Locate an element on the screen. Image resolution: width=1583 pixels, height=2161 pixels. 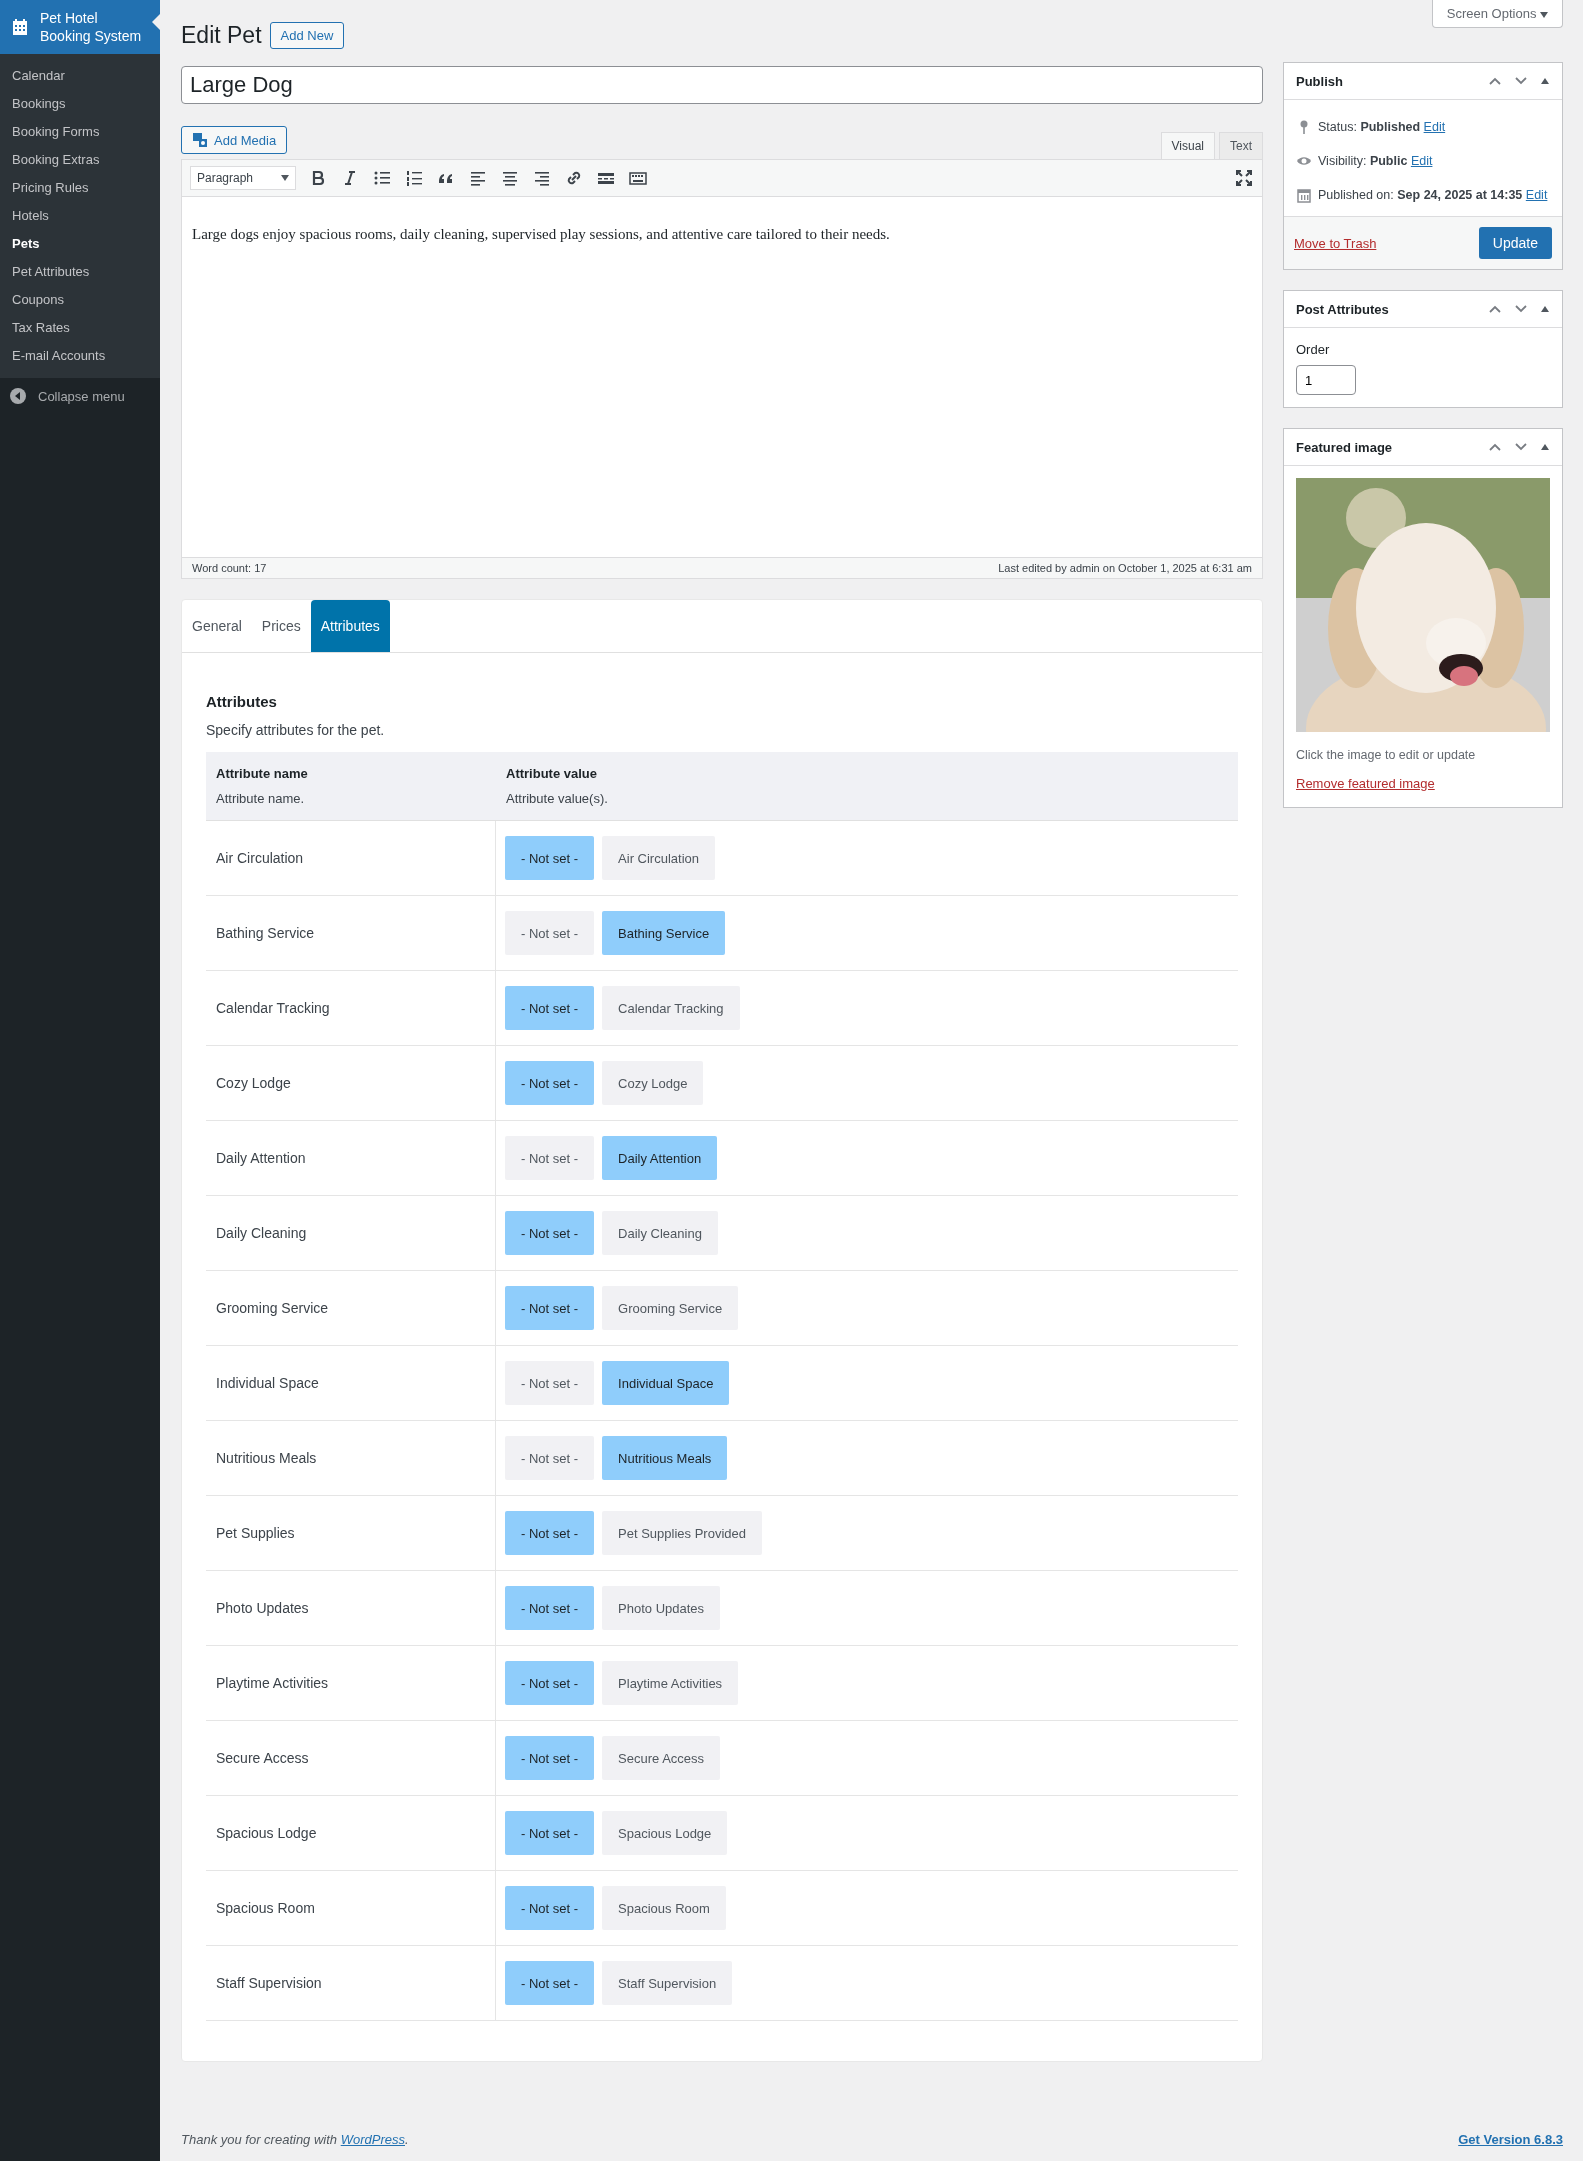
wordpress-link: WordPress is located at coordinates (372, 2139).